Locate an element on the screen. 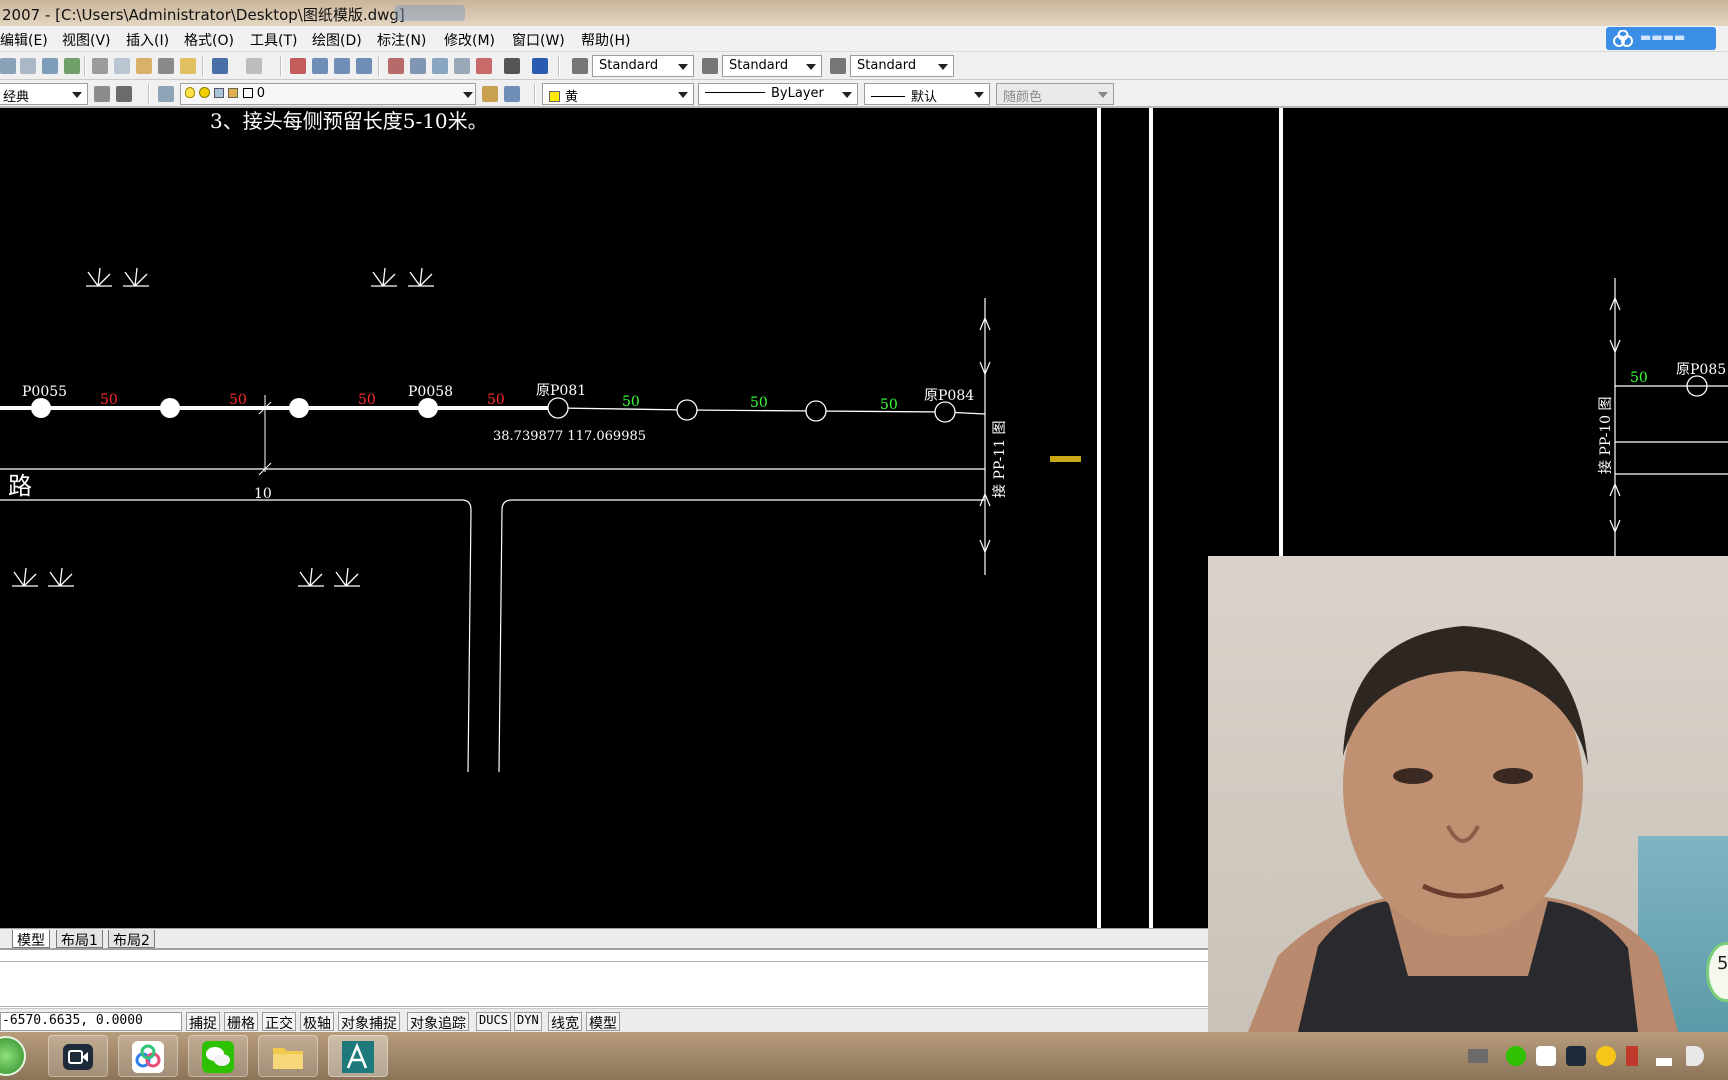 The height and width of the screenshot is (1080, 1728). lineweight-select: 默认 is located at coordinates (927, 94).